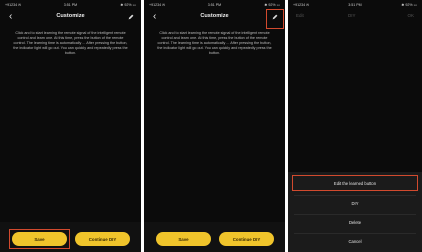  I want to click on dimmed-header: Edit DIY OK, so click(355, 16).